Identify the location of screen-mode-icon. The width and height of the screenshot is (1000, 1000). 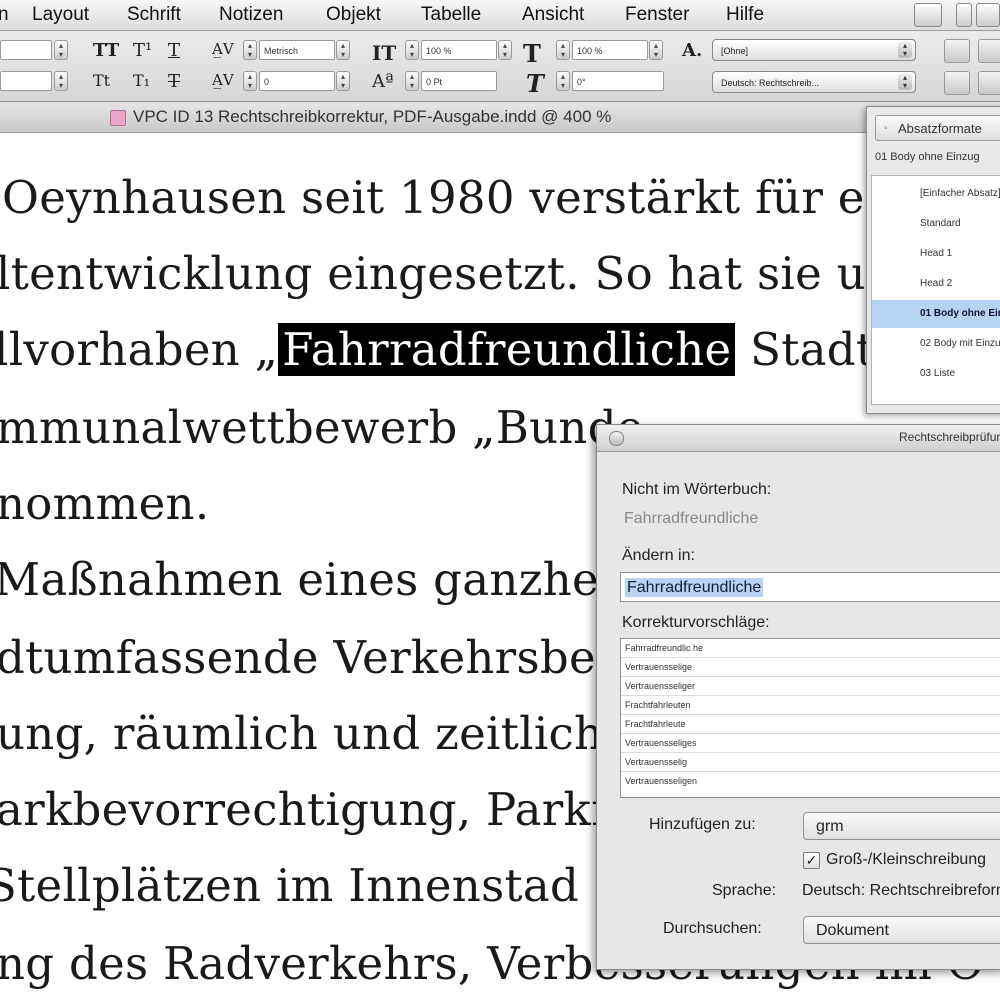
(928, 15).